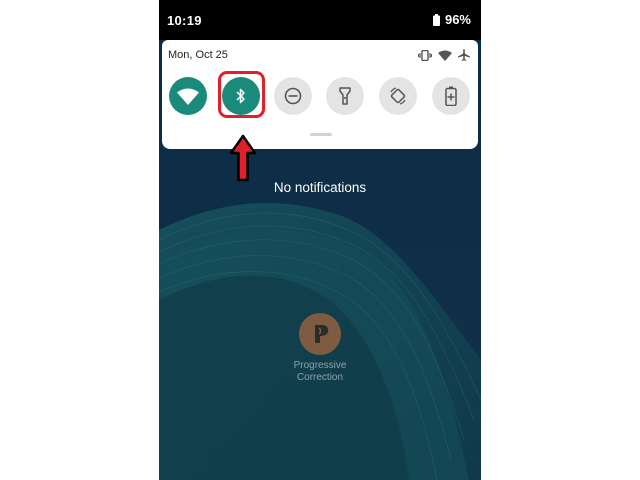 The height and width of the screenshot is (480, 640). I want to click on flashlight-icon, so click(345, 96).